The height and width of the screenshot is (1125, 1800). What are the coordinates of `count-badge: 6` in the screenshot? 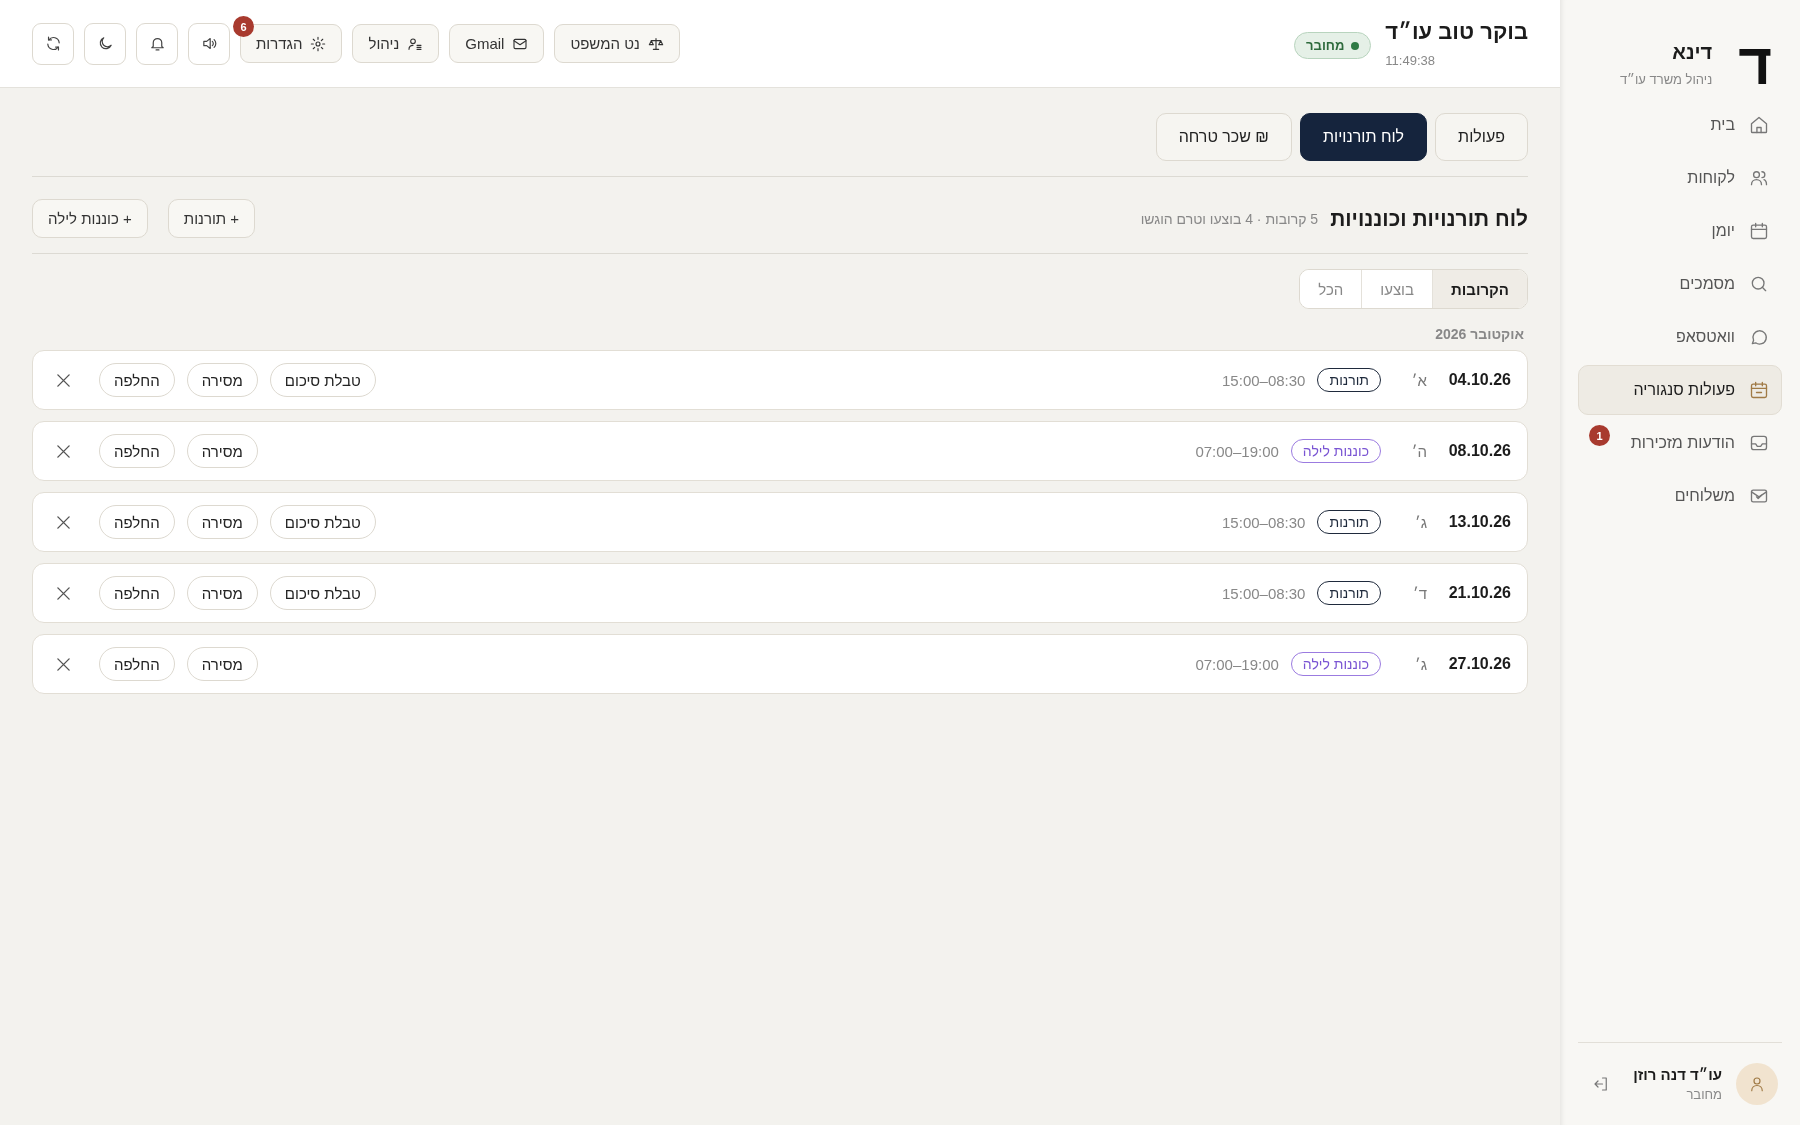 It's located at (243, 26).